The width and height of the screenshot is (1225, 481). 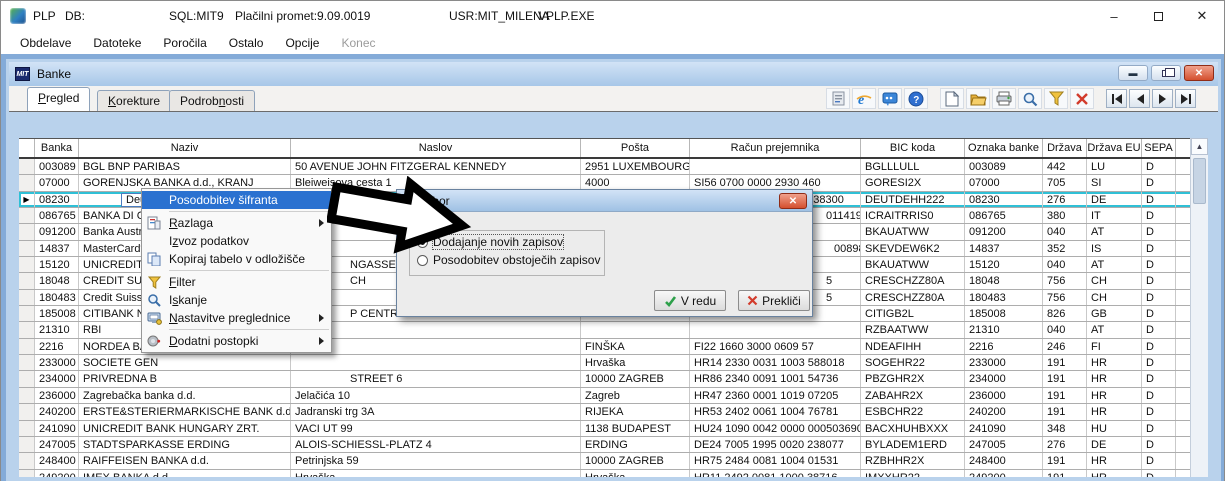 I want to click on cell-banka: 233000, so click(x=57, y=363).